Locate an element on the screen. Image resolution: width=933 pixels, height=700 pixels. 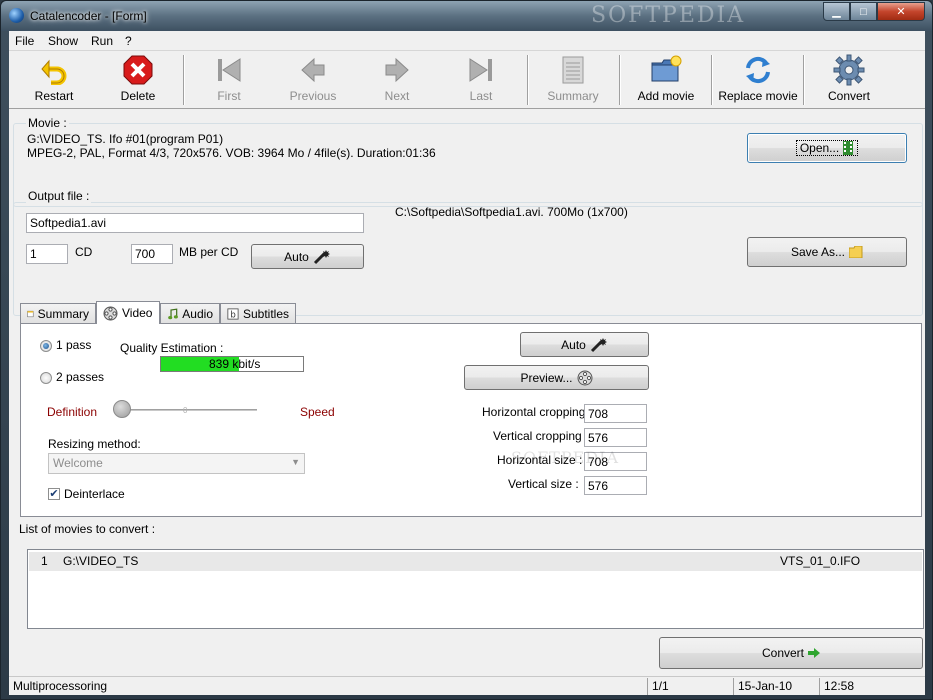
arrow-right-icon is located at coordinates (814, 653).